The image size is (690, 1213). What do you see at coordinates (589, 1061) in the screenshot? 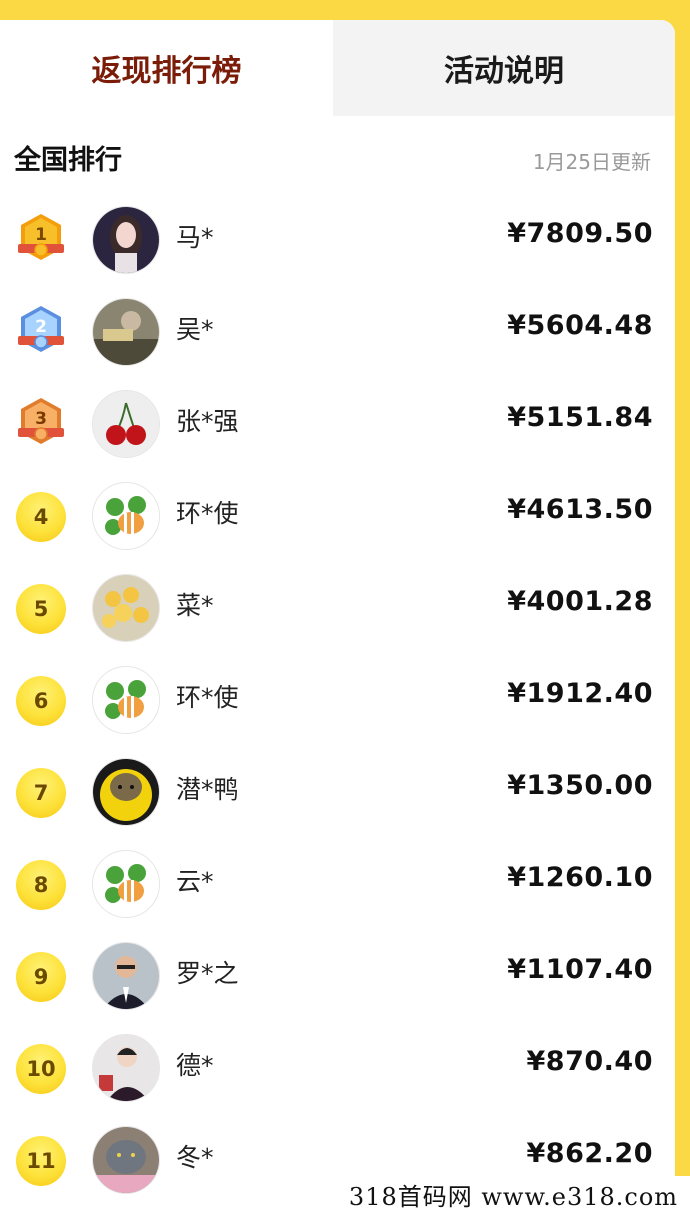
I see `cashback-amount: ¥870.40` at bounding box center [589, 1061].